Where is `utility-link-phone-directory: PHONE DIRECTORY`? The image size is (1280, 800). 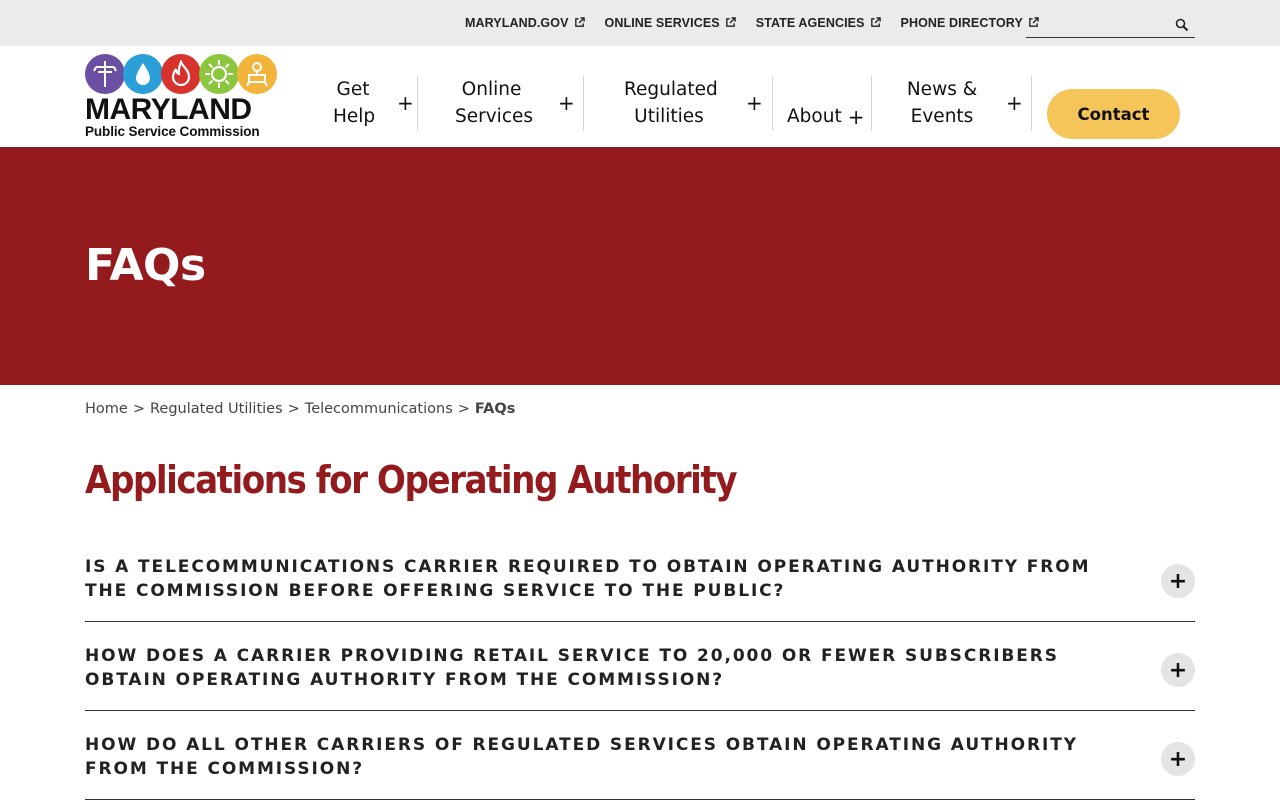 utility-link-phone-directory: PHONE DIRECTORY is located at coordinates (970, 23).